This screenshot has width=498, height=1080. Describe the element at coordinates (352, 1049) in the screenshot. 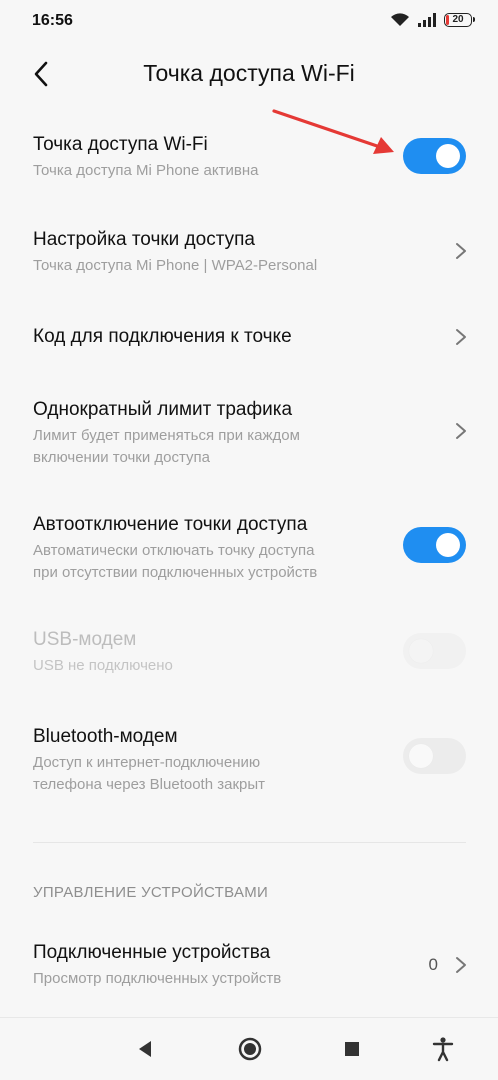

I see `nav-recents-icon` at that location.